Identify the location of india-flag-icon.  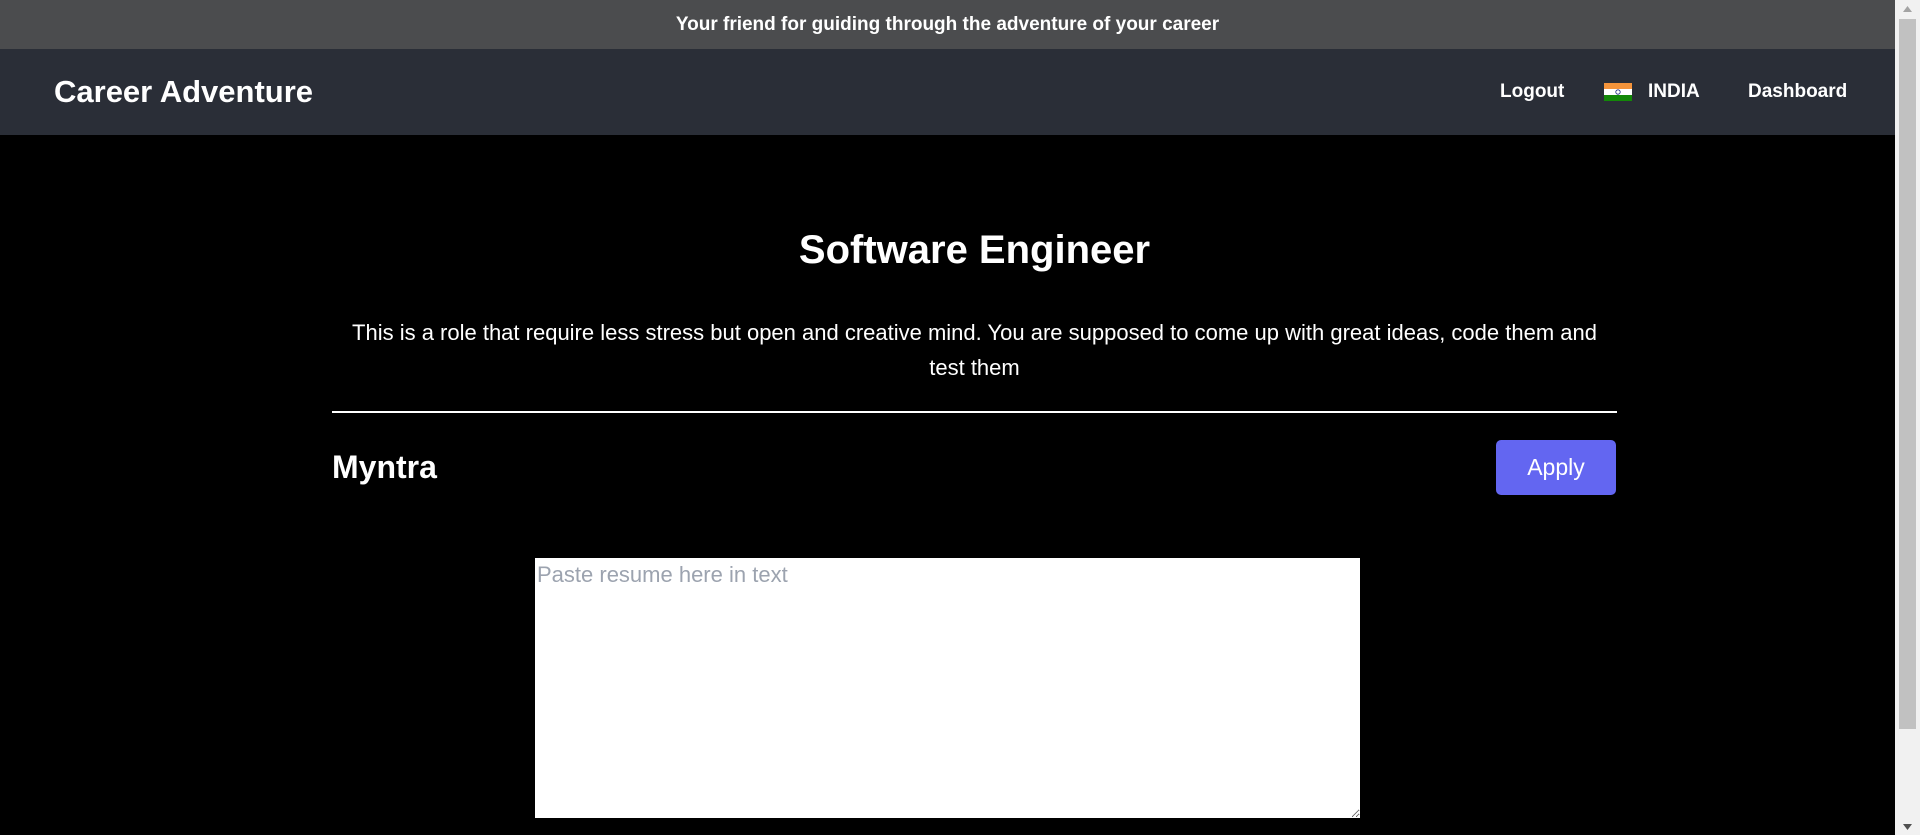
(1618, 92).